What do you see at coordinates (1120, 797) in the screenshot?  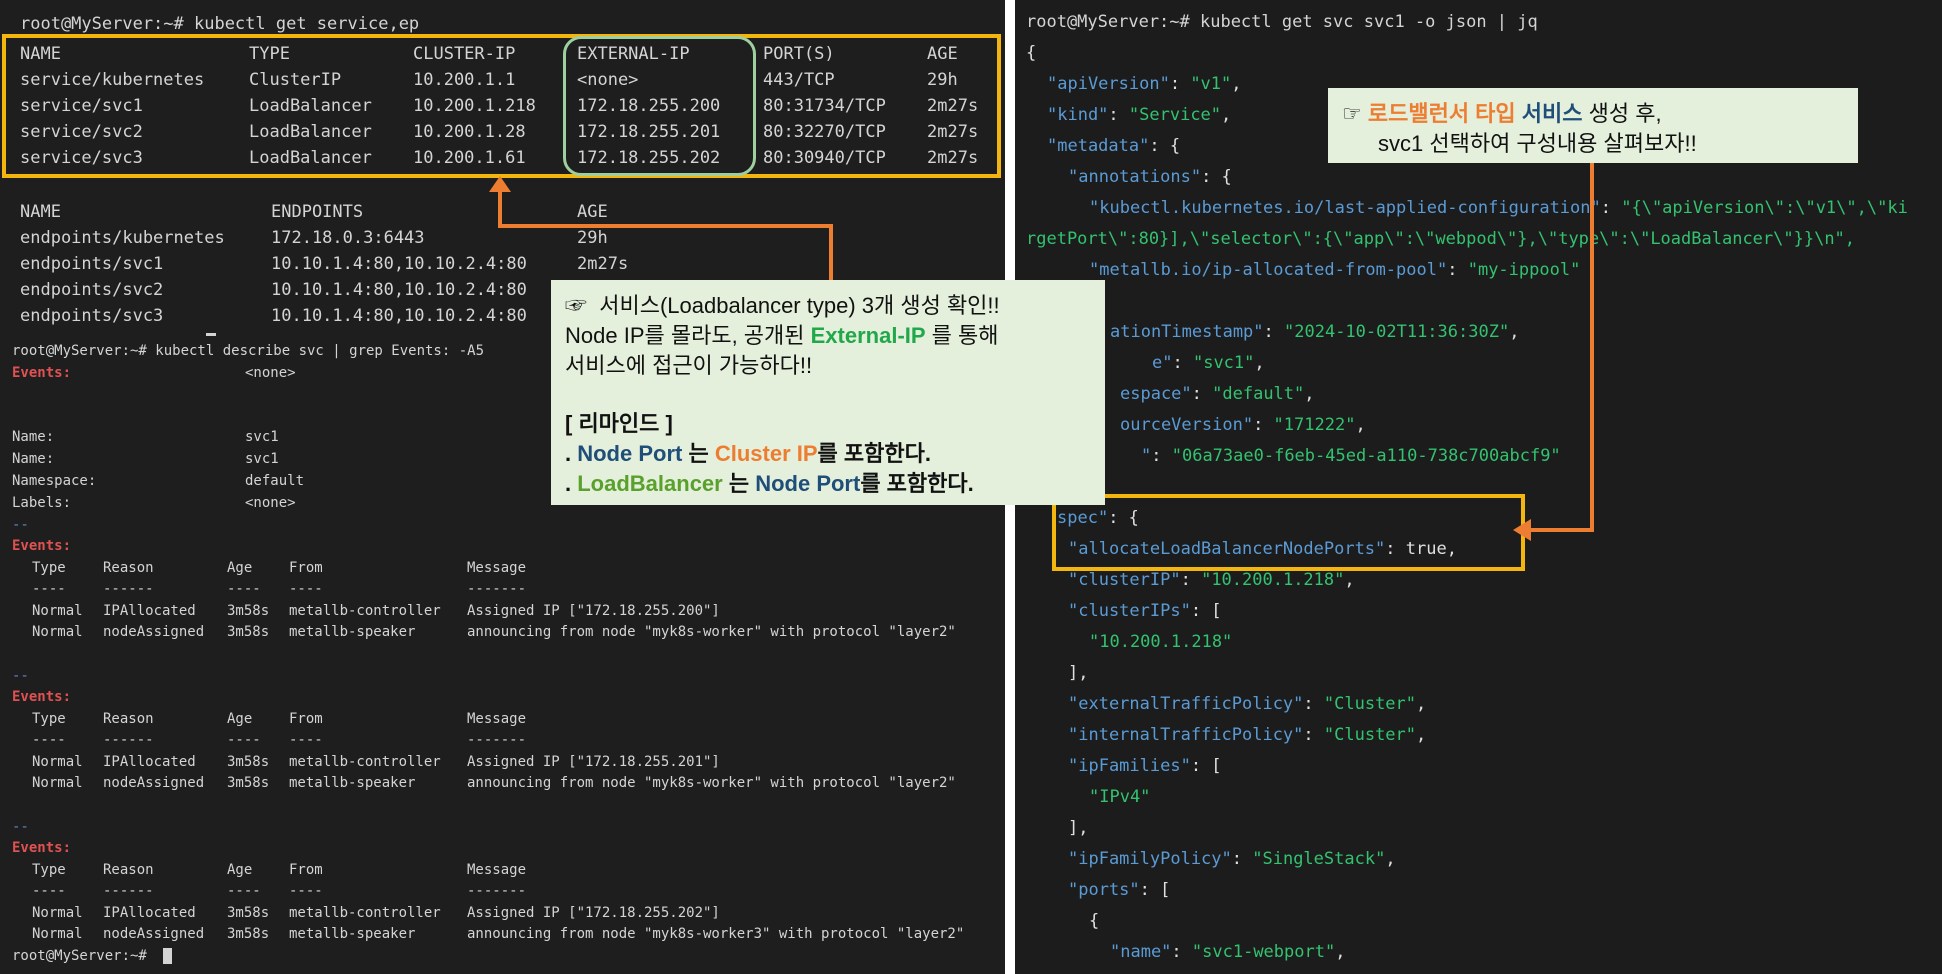 I see `json-line-ipfamilies-item: "IPv4"` at bounding box center [1120, 797].